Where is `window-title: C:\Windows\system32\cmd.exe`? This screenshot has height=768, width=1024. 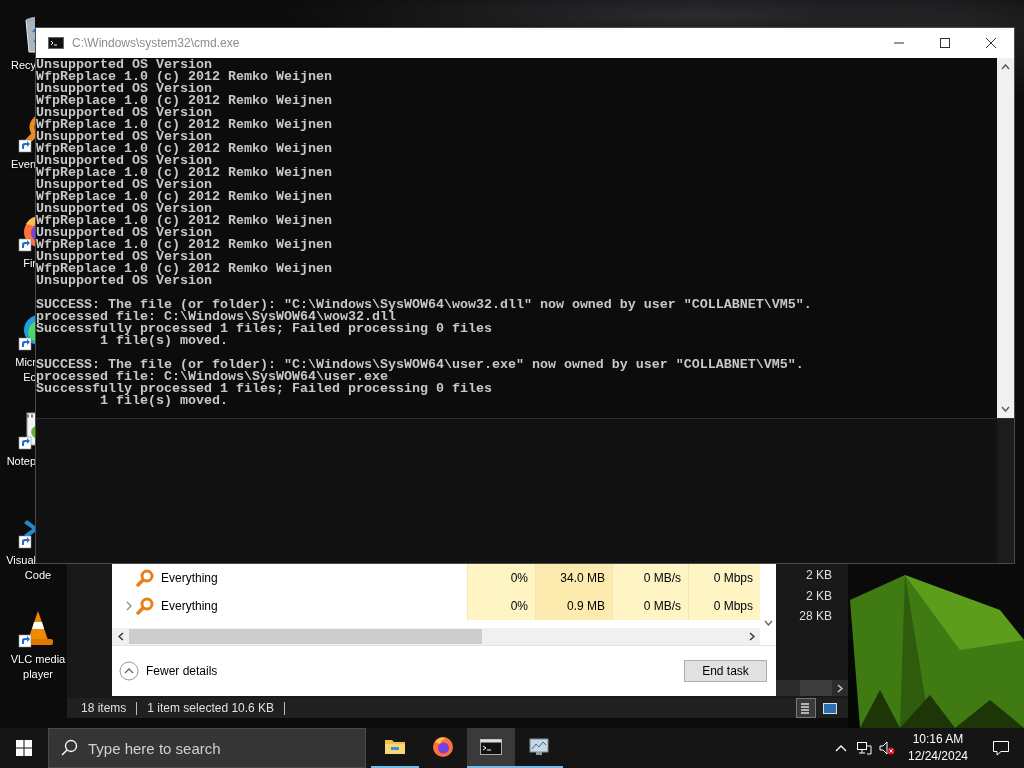 window-title: C:\Windows\system32\cmd.exe is located at coordinates (156, 43).